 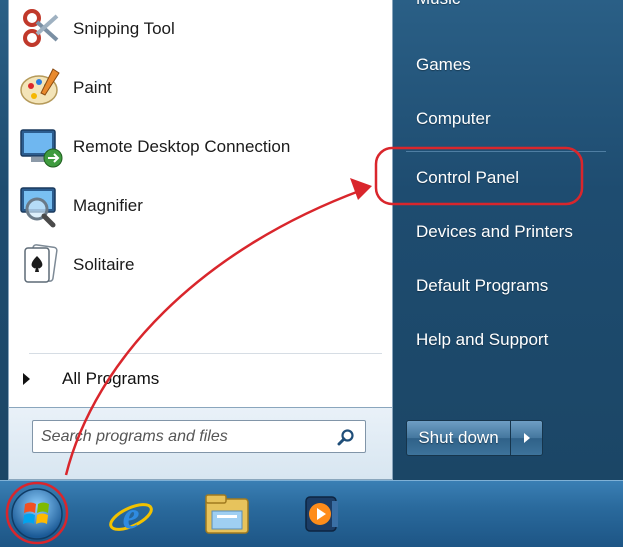 I want to click on windows-explorer-icon, so click(x=227, y=514).